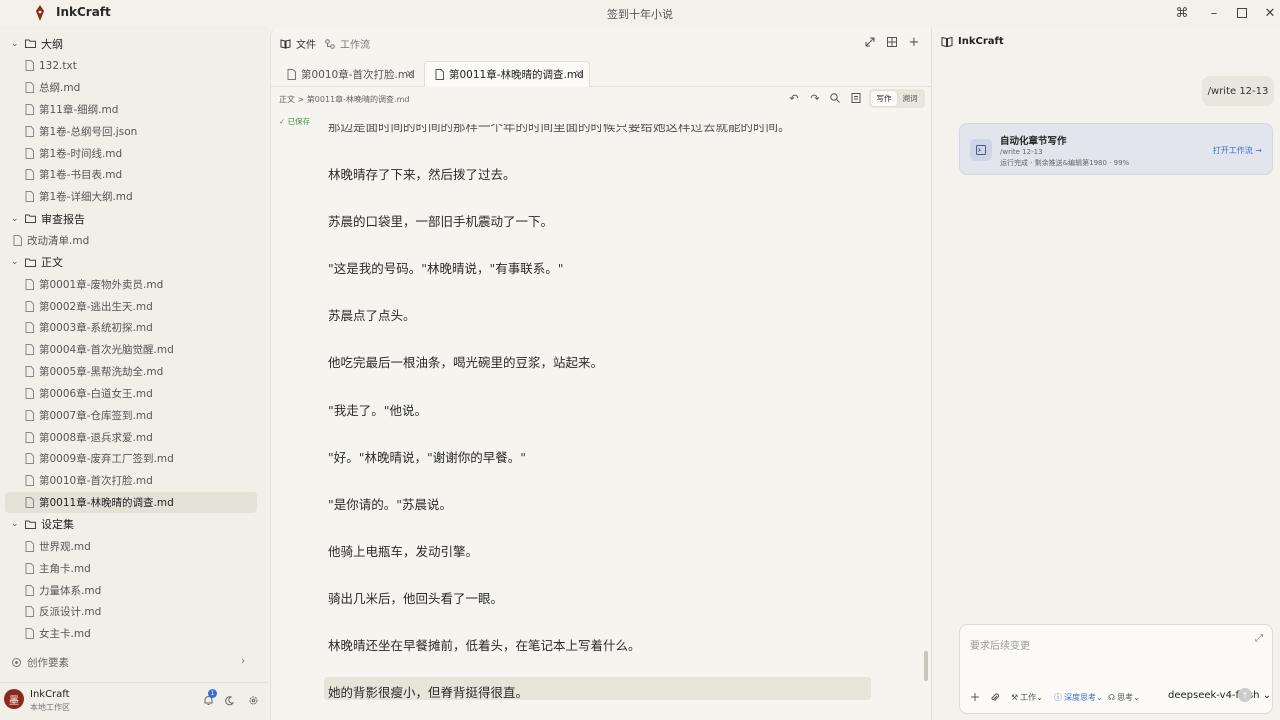  What do you see at coordinates (134, 241) in the screenshot?
I see `tree-file: 改动清单.md` at bounding box center [134, 241].